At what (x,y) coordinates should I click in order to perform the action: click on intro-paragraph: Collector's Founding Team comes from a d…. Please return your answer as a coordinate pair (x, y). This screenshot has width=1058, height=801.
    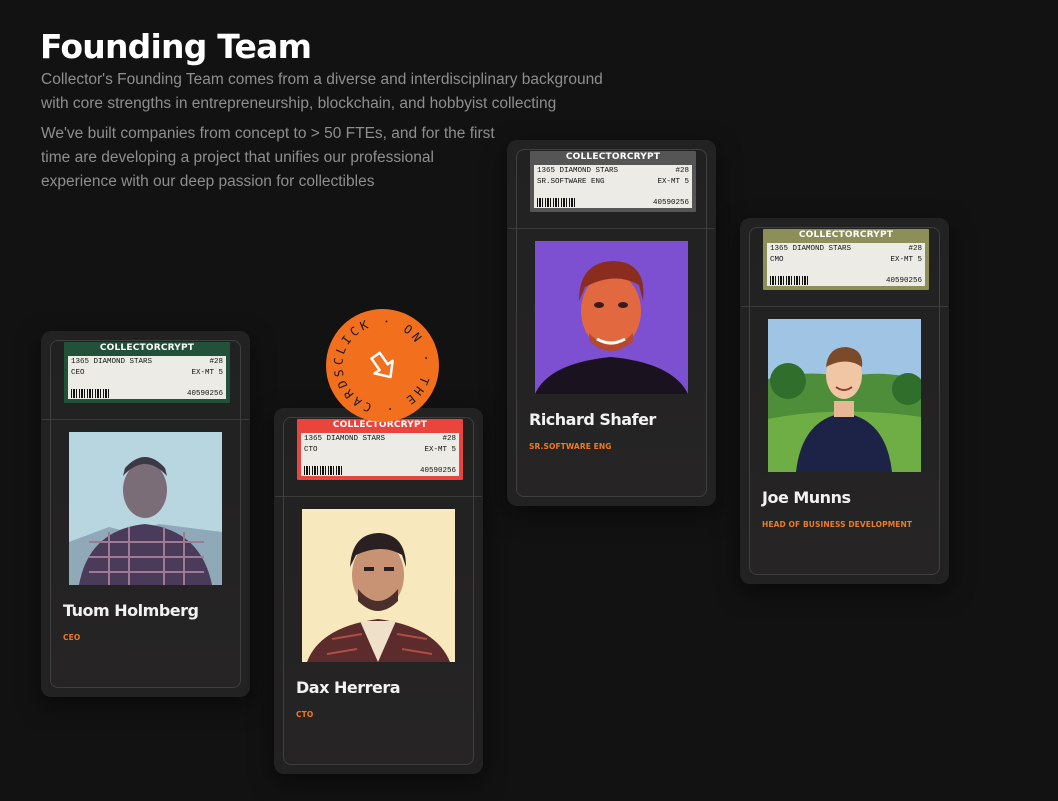
    Looking at the image, I should click on (322, 91).